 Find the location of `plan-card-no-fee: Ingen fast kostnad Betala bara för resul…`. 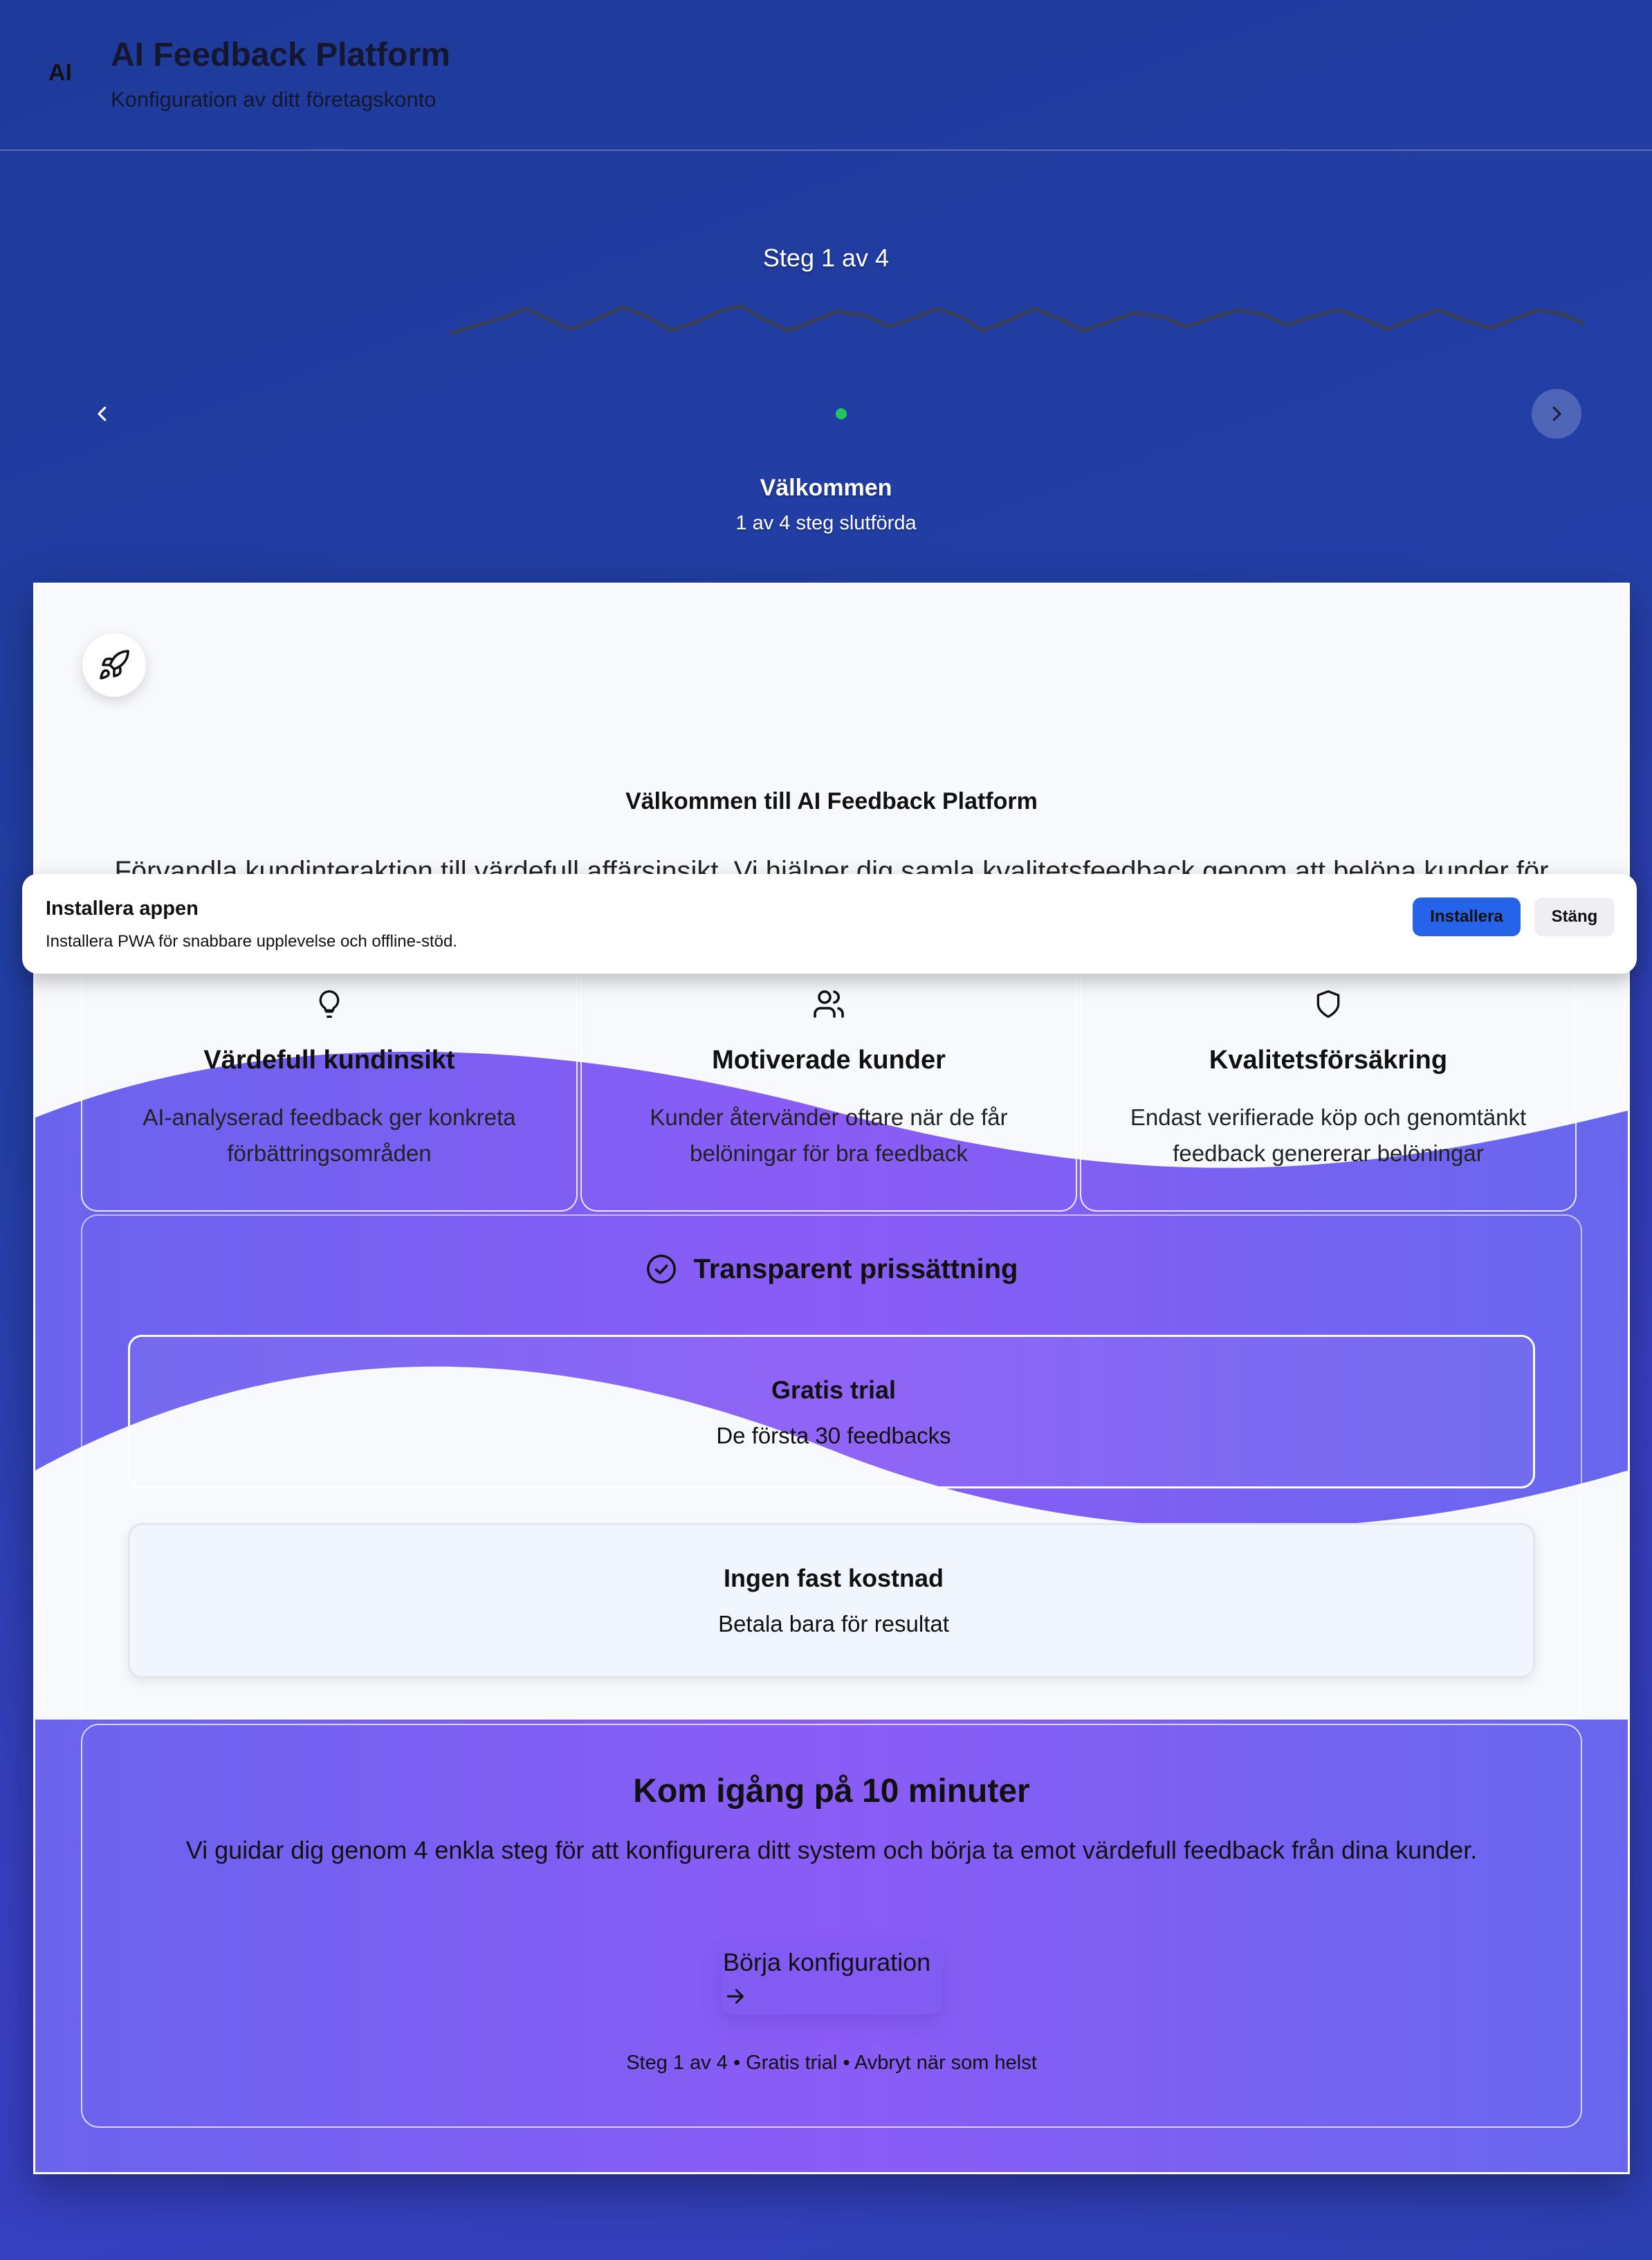

plan-card-no-fee: Ingen fast kostnad Betala bara för resul… is located at coordinates (831, 1600).